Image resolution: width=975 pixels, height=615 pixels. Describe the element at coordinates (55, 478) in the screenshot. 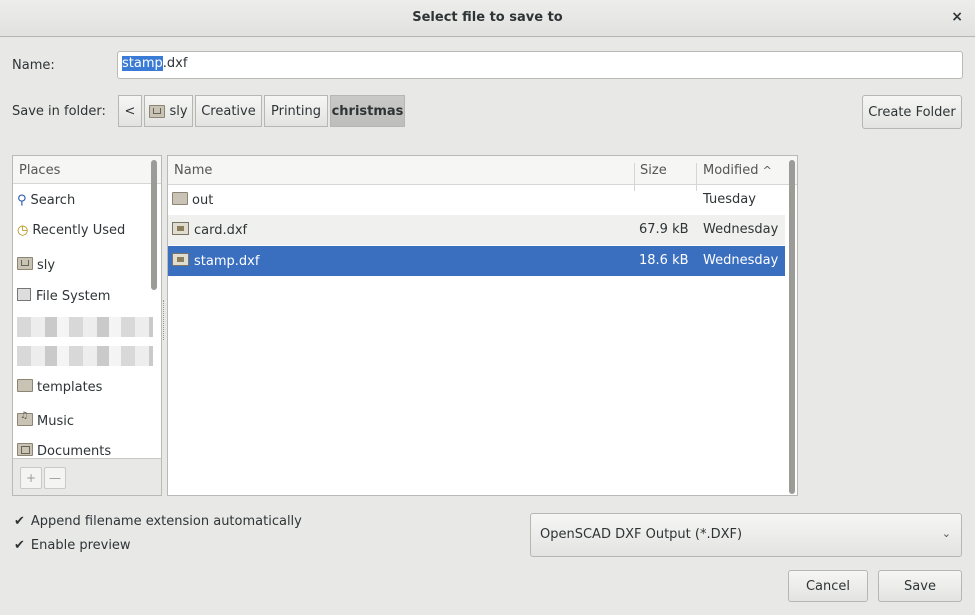

I see `remove-bookmark-button: —` at that location.